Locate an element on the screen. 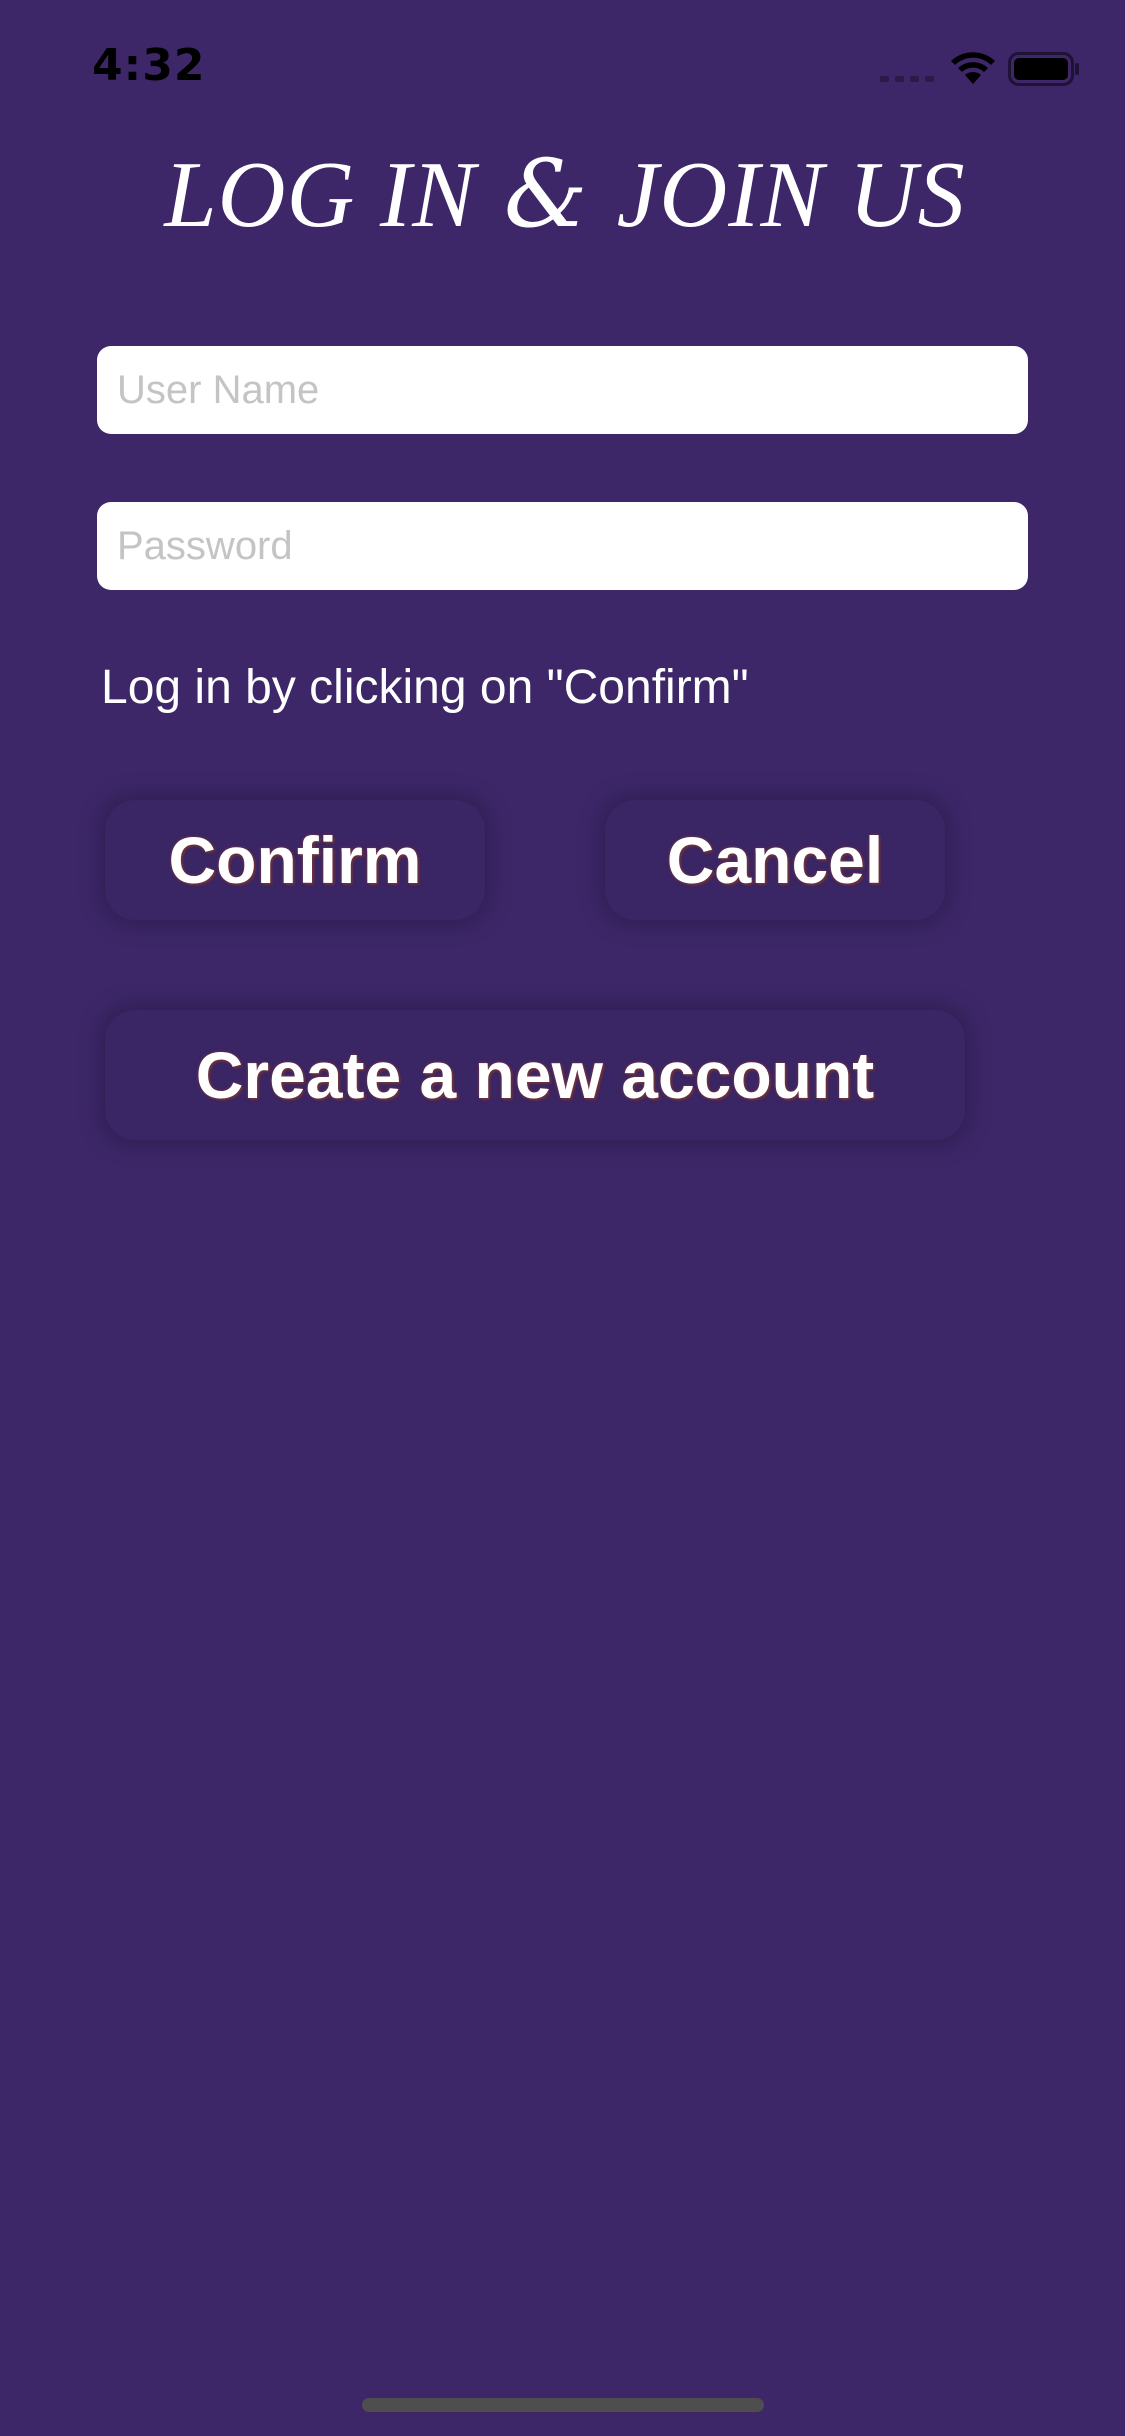 The width and height of the screenshot is (1125, 2436). wifi-icon is located at coordinates (973, 68).